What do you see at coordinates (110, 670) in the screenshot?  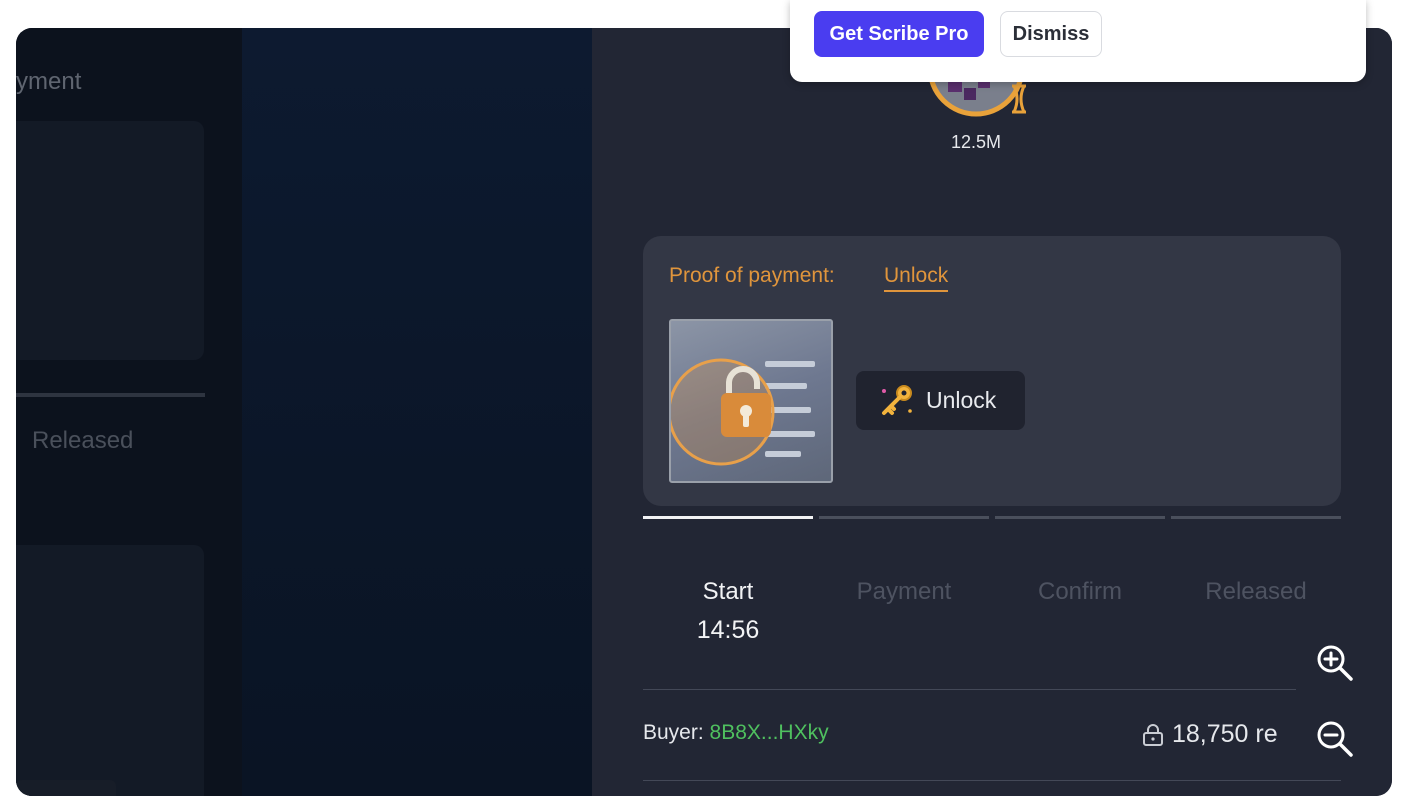 I see `left-panel-card-lower` at bounding box center [110, 670].